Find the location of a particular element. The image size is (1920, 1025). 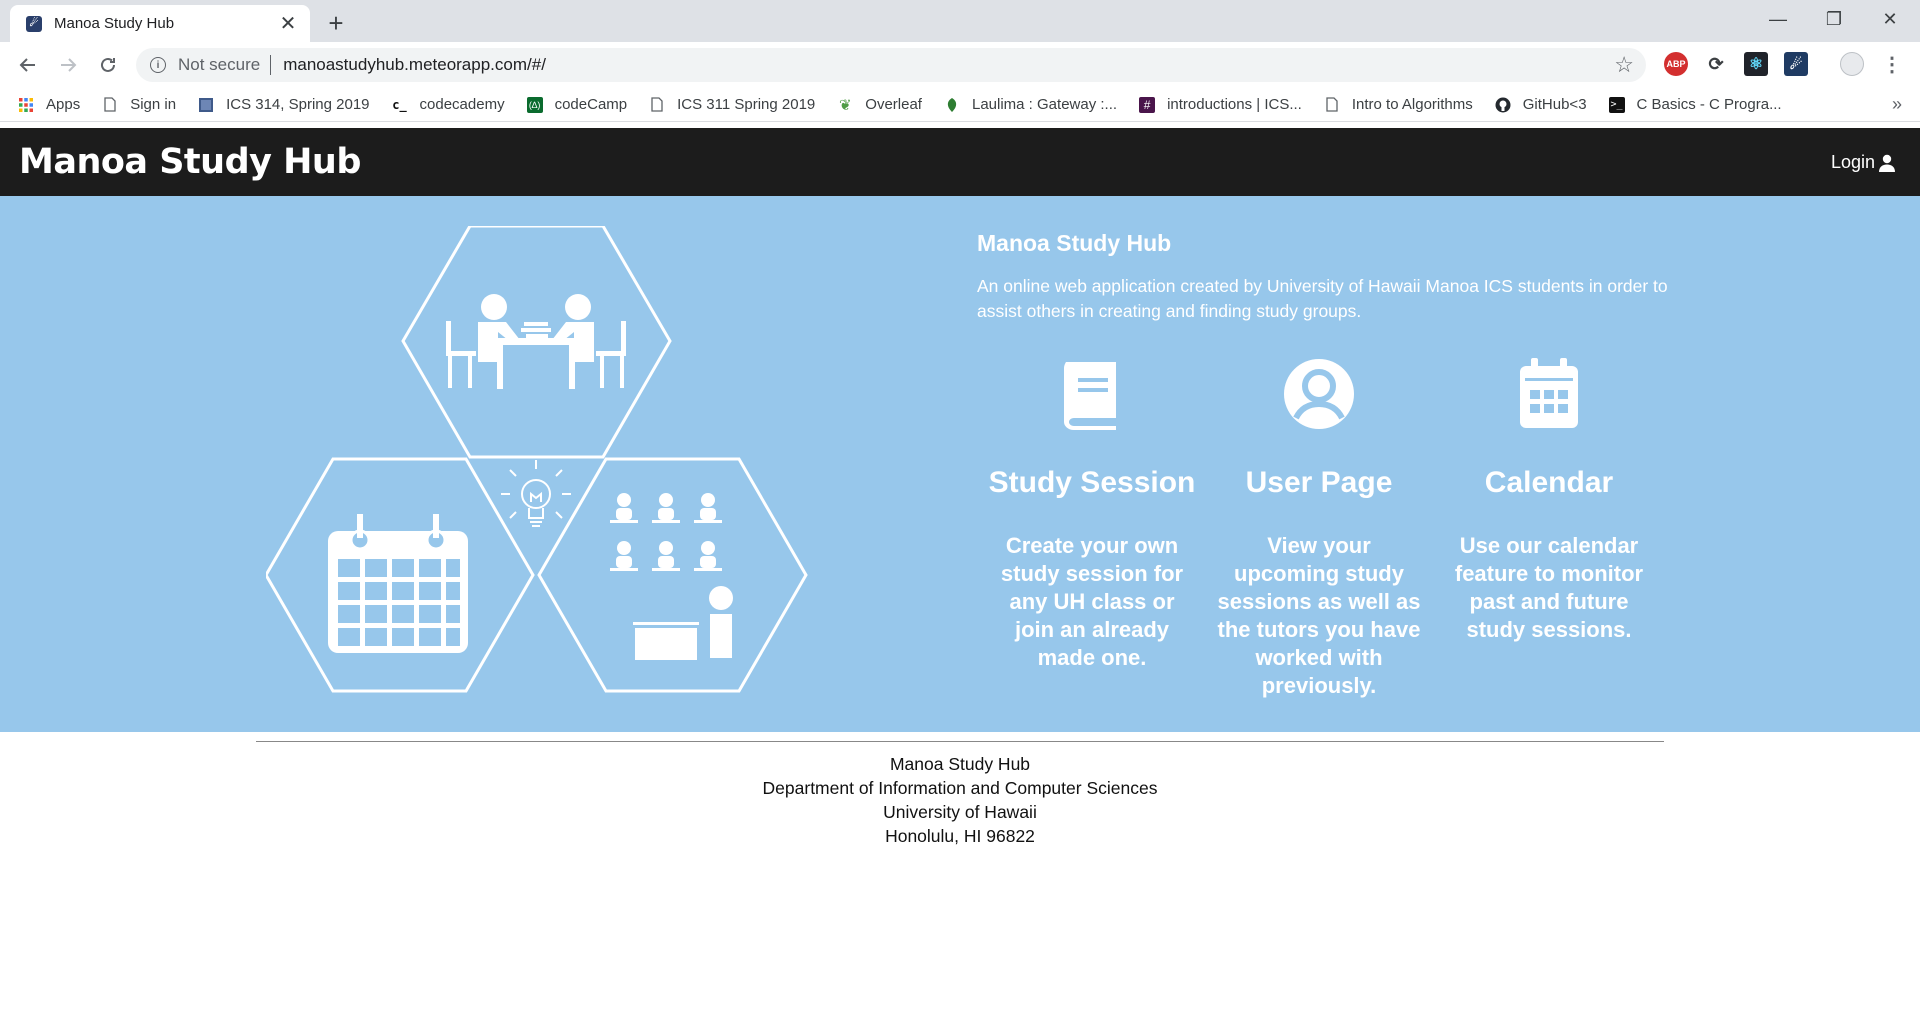

info-icon: i is located at coordinates (158, 65).